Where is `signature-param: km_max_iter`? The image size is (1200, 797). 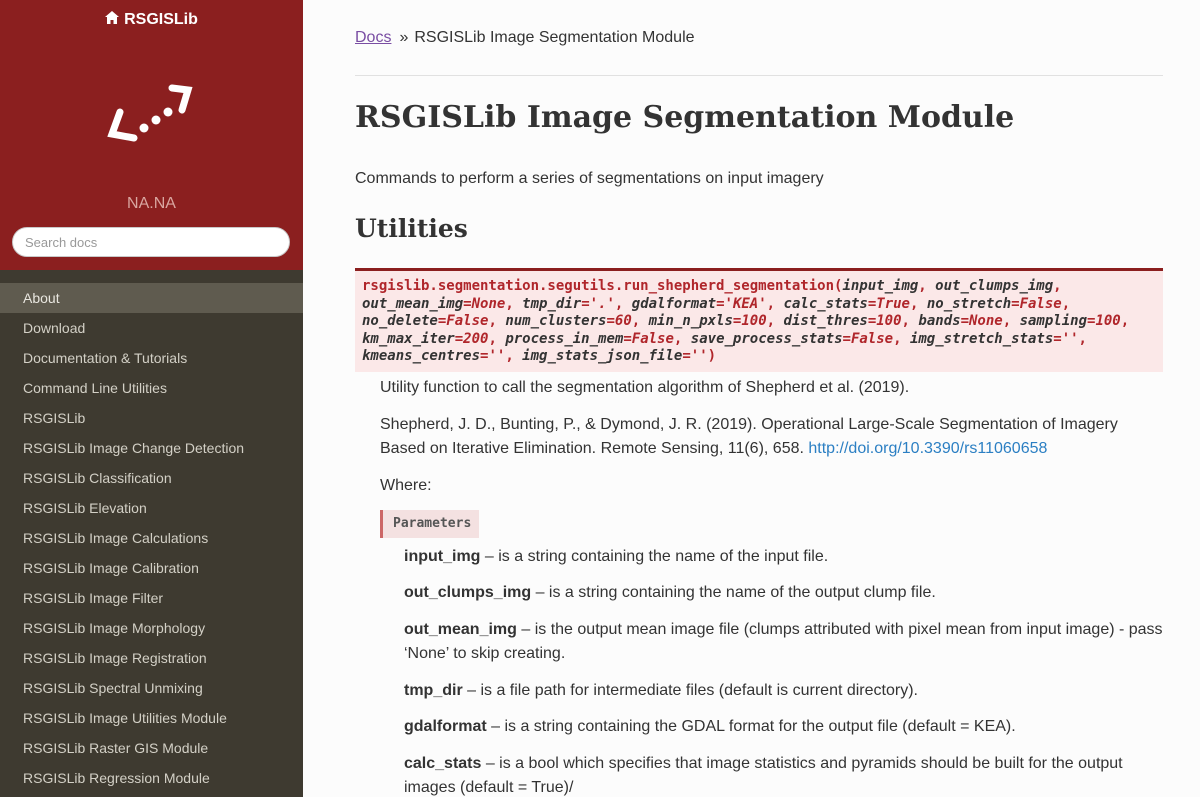 signature-param: km_max_iter is located at coordinates (408, 338).